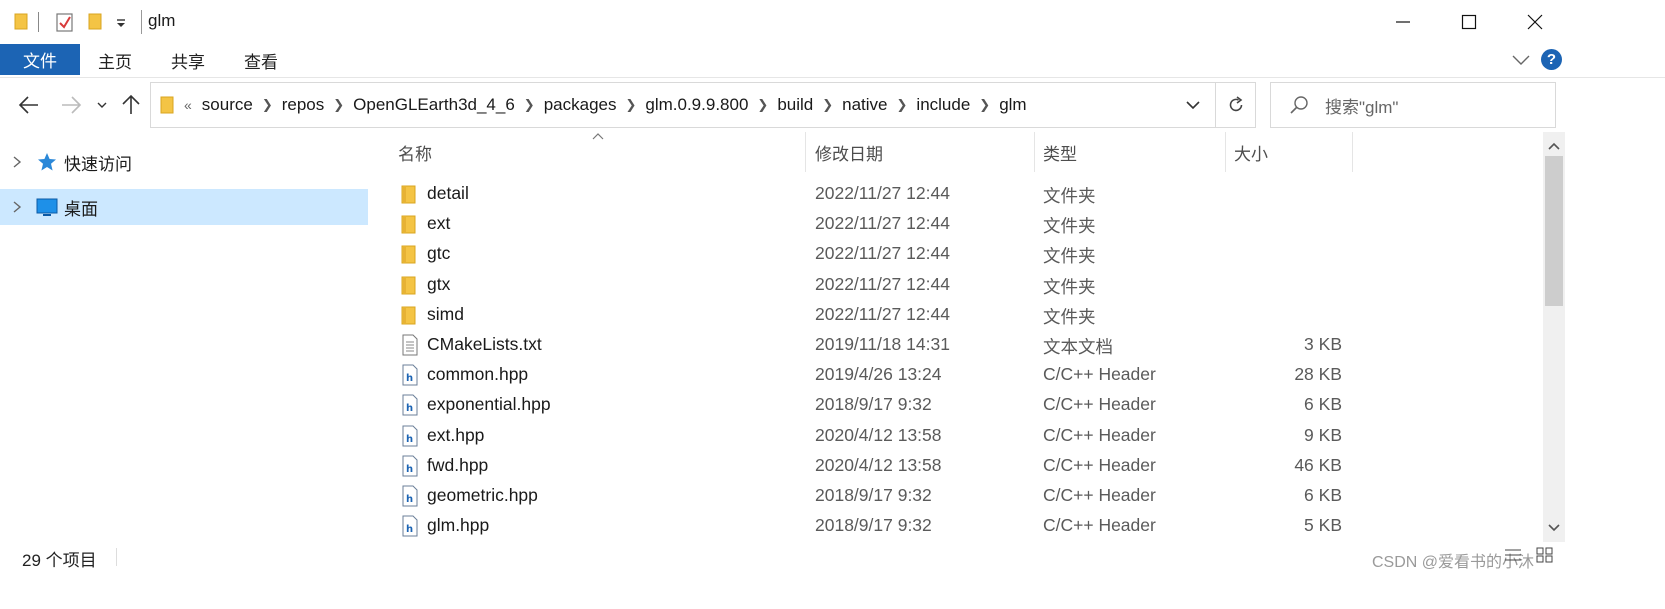  Describe the element at coordinates (1513, 555) in the screenshot. I see `details-view-button` at that location.